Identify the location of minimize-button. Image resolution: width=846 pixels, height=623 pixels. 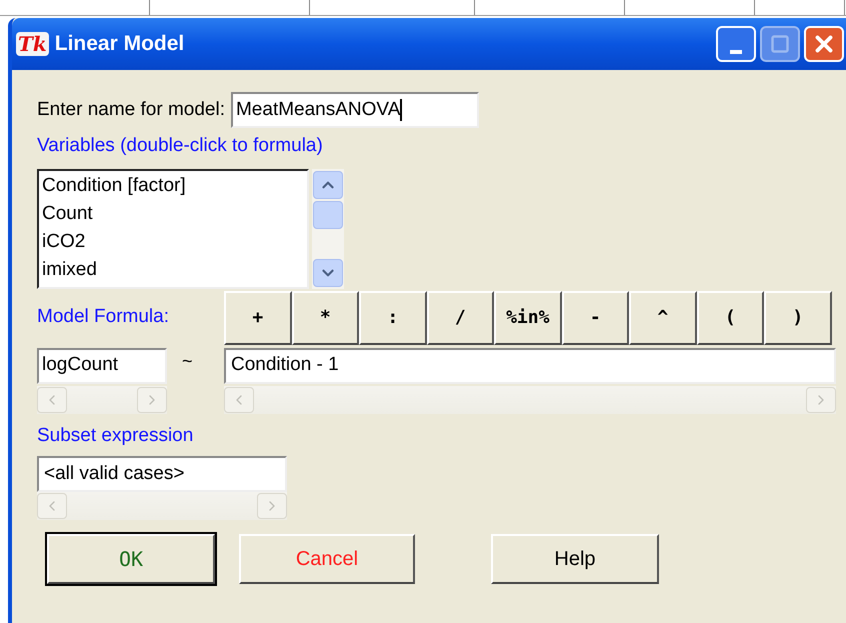
(736, 44).